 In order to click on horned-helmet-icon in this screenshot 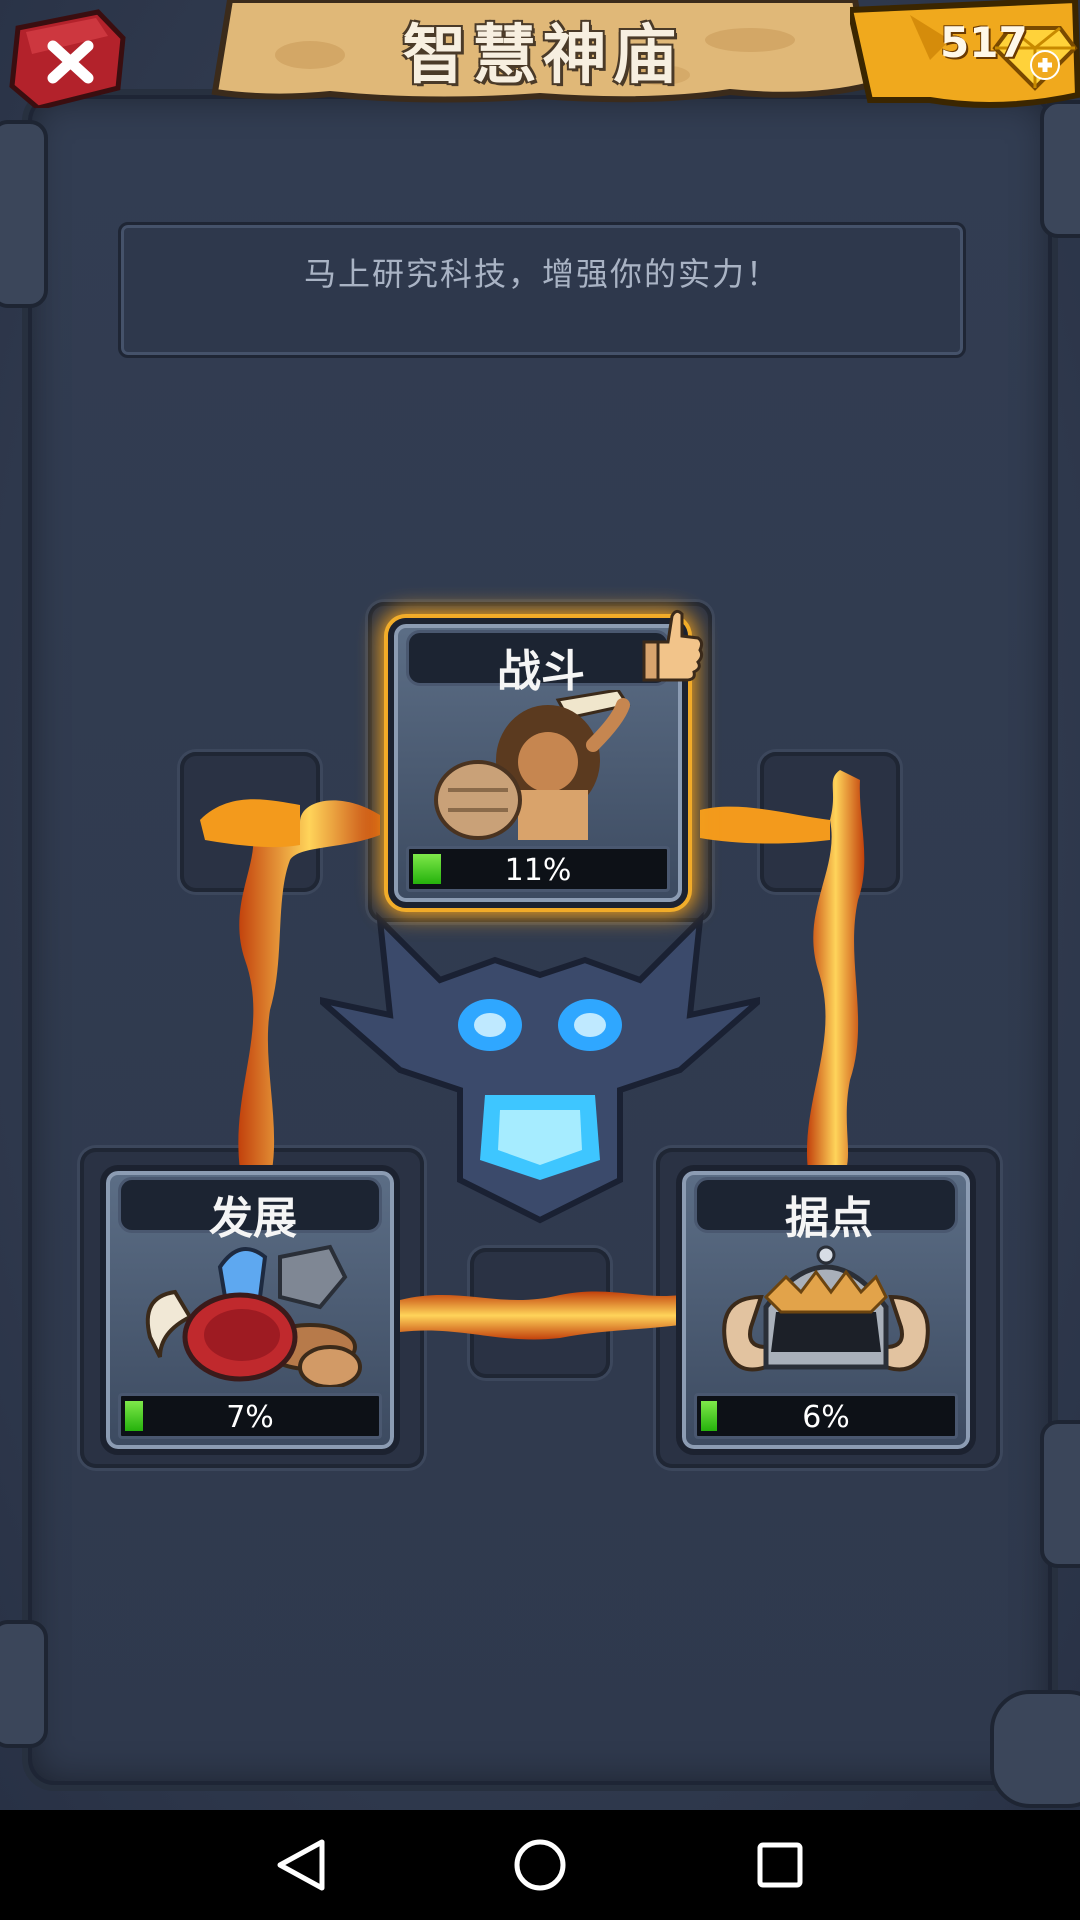, I will do `click(826, 1308)`.